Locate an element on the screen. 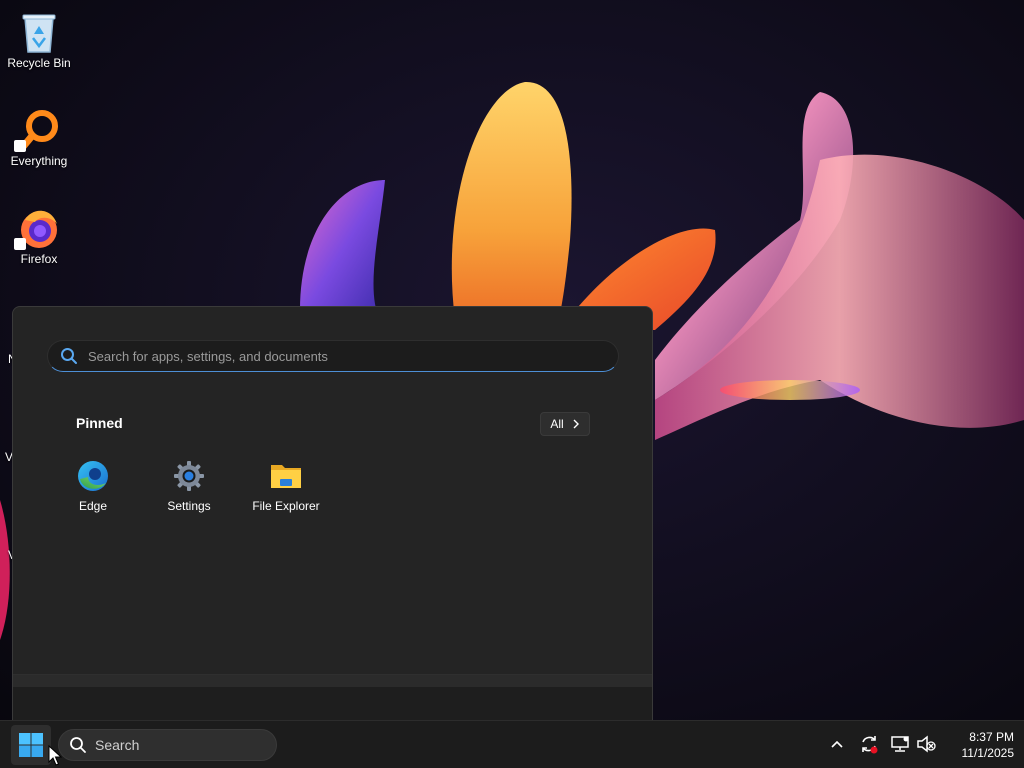  folder-icon is located at coordinates (286, 476).